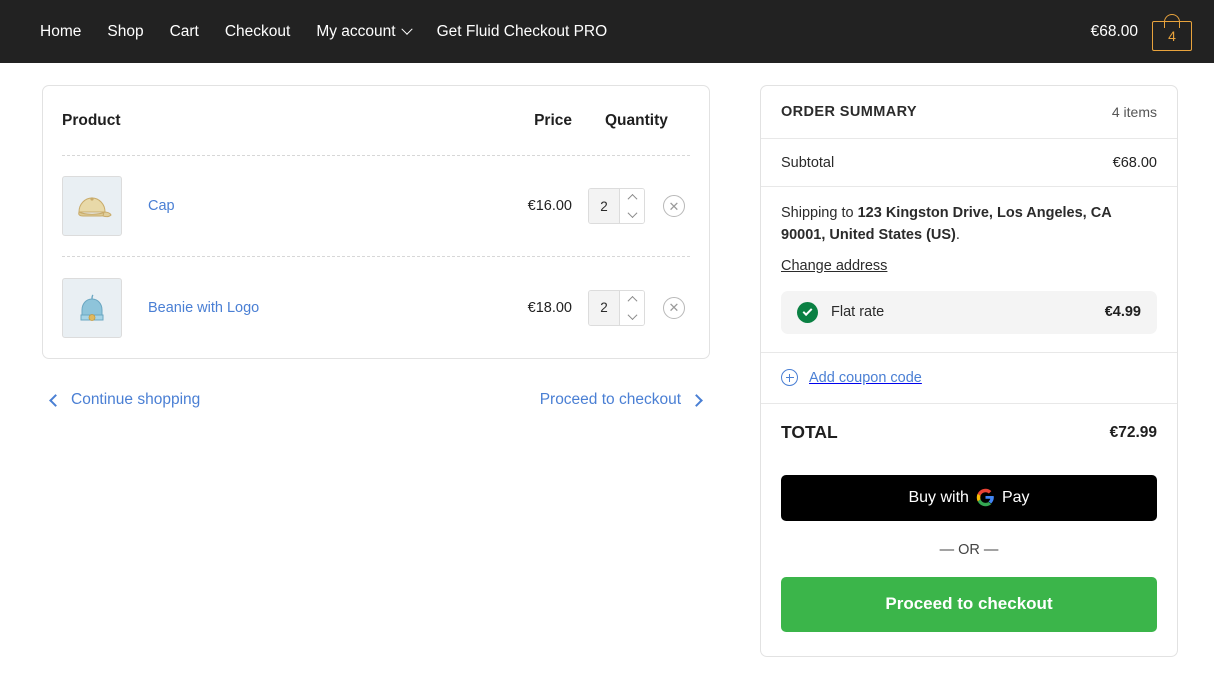 This screenshot has height=689, width=1214. I want to click on beanie-icon, so click(92, 307).